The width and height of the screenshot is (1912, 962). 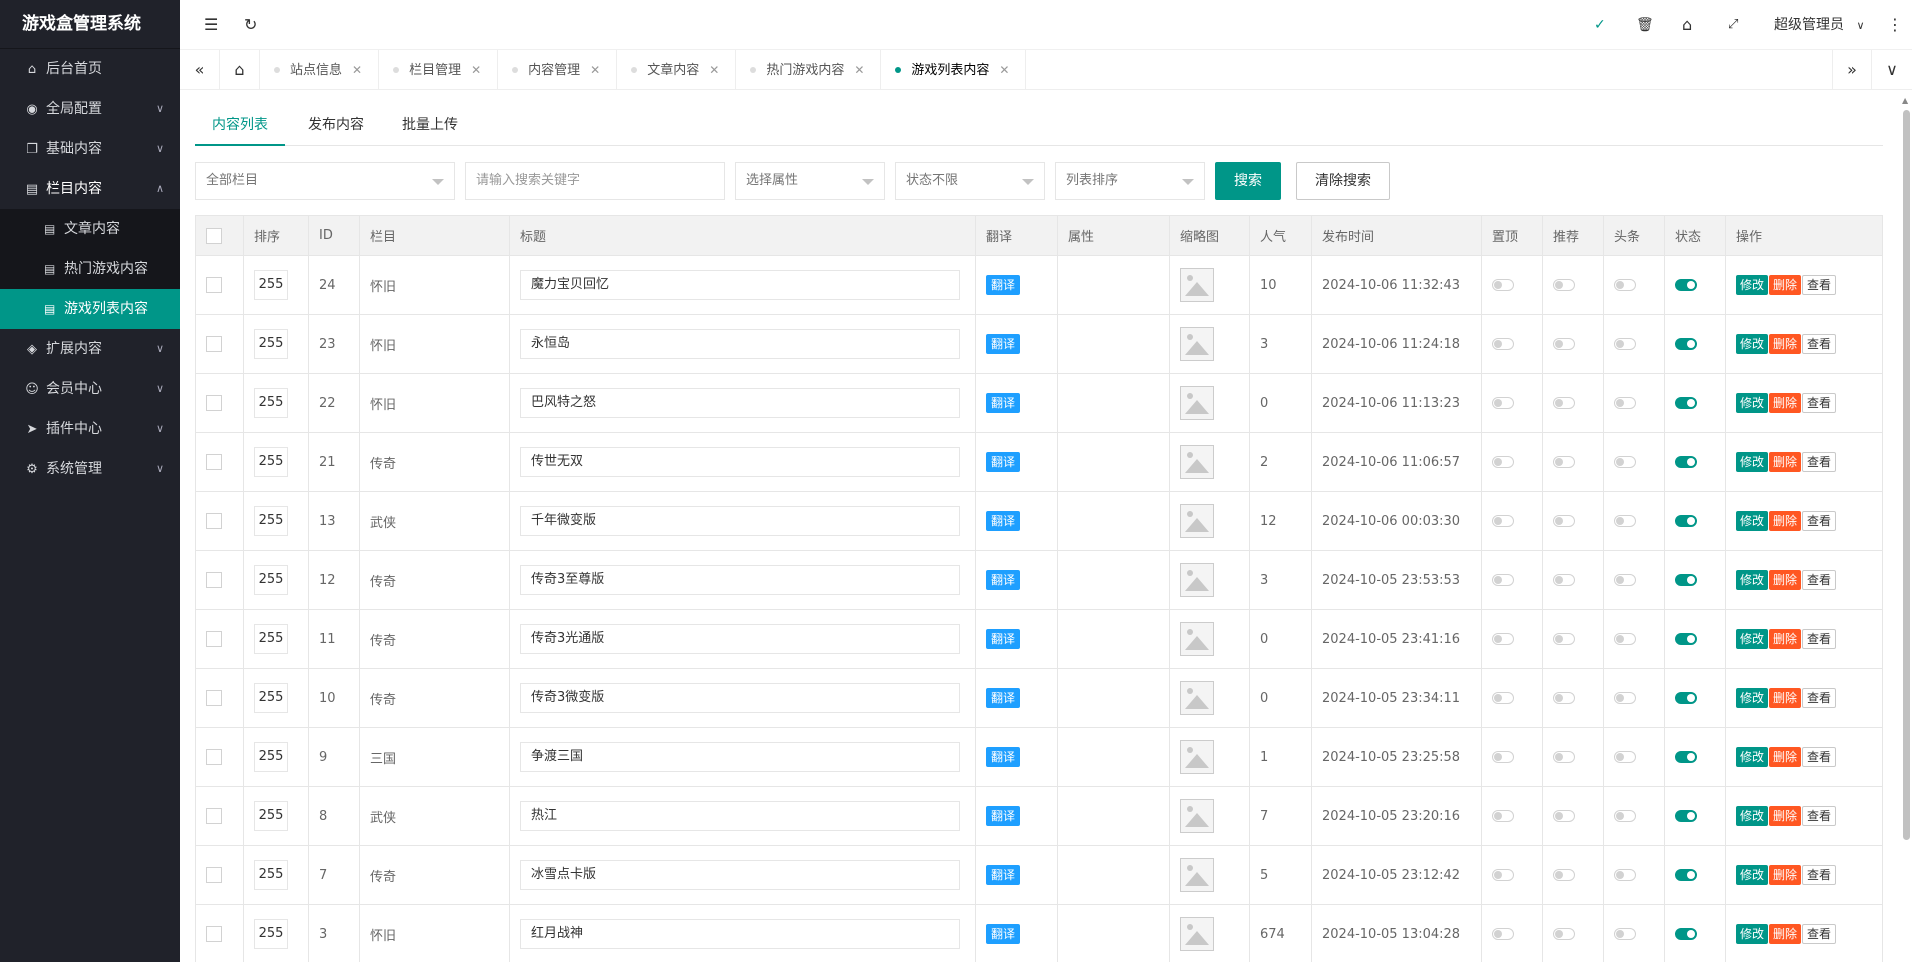 What do you see at coordinates (740, 698) in the screenshot?
I see `title-input: 传奇3微变版` at bounding box center [740, 698].